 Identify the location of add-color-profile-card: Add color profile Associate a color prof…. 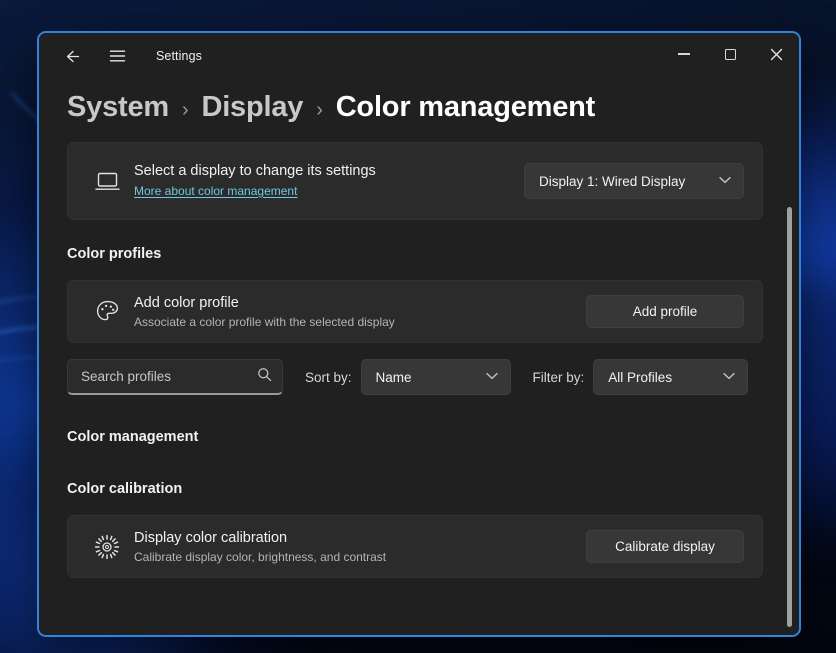
(415, 311).